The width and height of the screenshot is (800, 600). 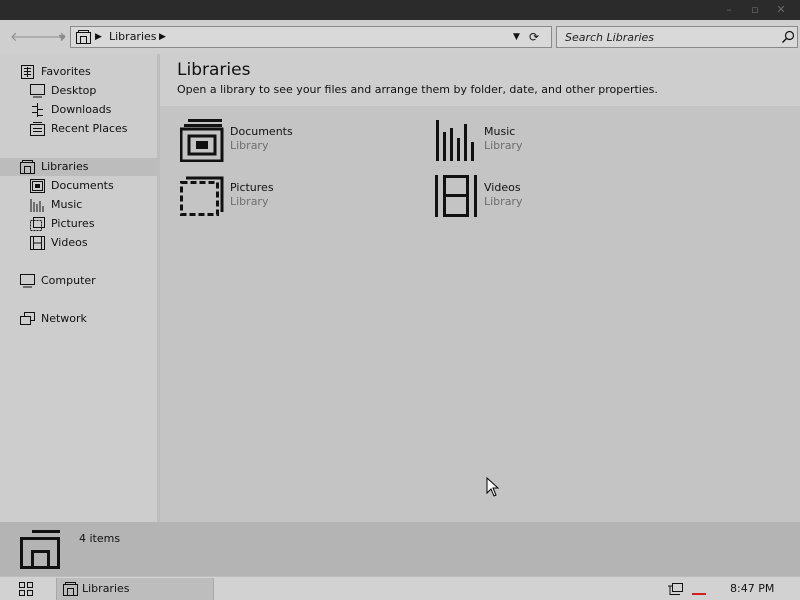 What do you see at coordinates (37, 129) in the screenshot?
I see `recent-places-icon` at bounding box center [37, 129].